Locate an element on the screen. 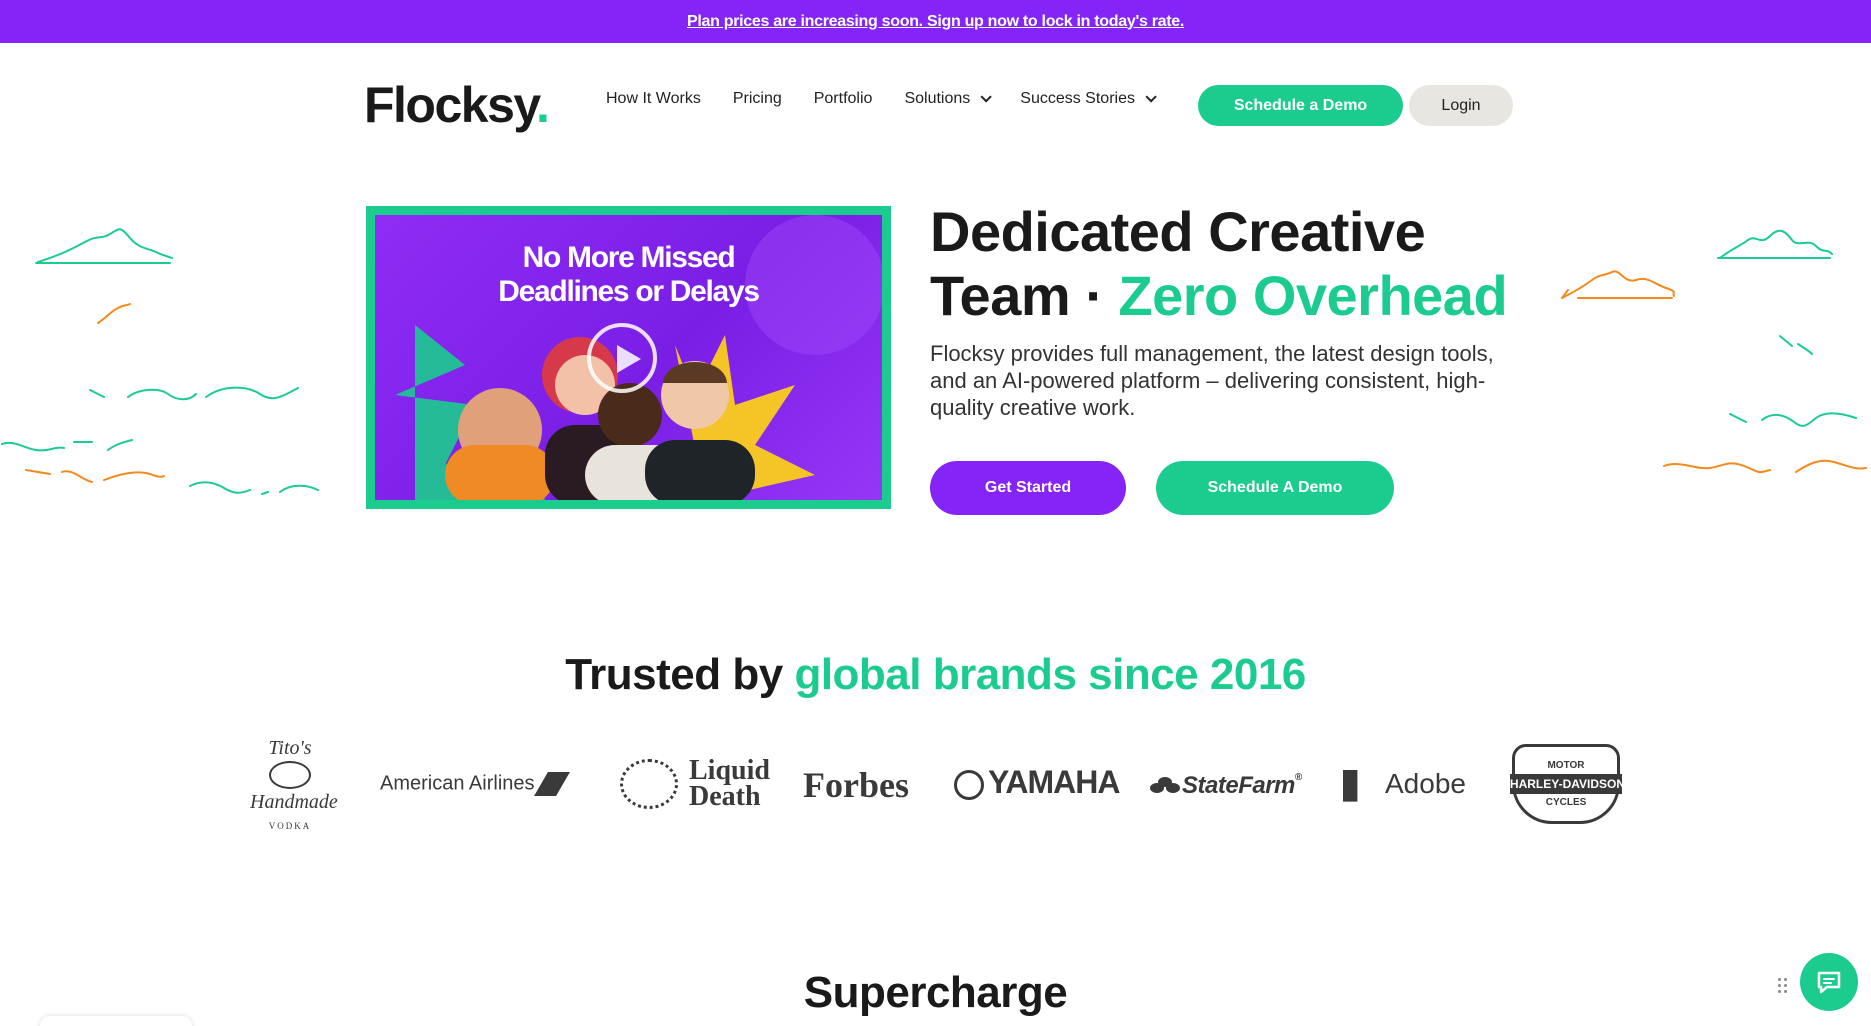 Image resolution: width=1871 pixels, height=1026 pixels. trusted-heading: Trusted by global brands since 2016 is located at coordinates (935, 675).